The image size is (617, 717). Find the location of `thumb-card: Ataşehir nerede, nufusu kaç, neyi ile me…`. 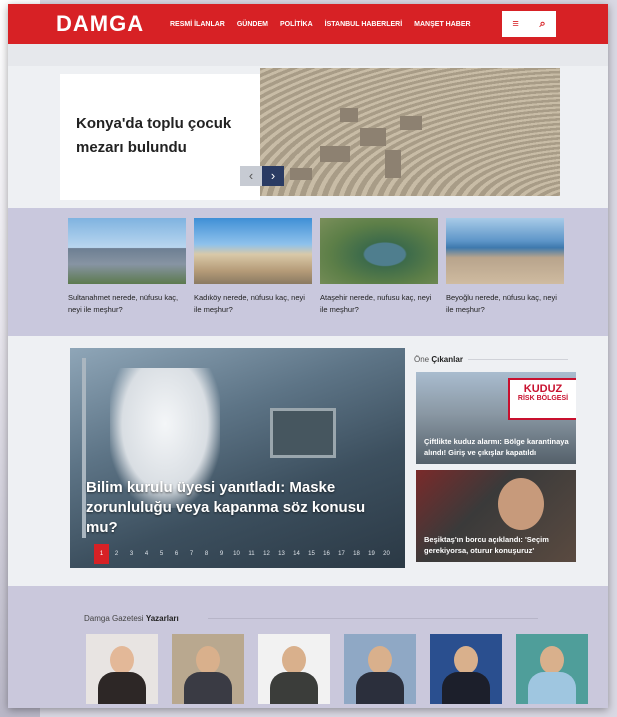

thumb-card: Ataşehir nerede, nufusu kaç, neyi ile me… is located at coordinates (379, 267).